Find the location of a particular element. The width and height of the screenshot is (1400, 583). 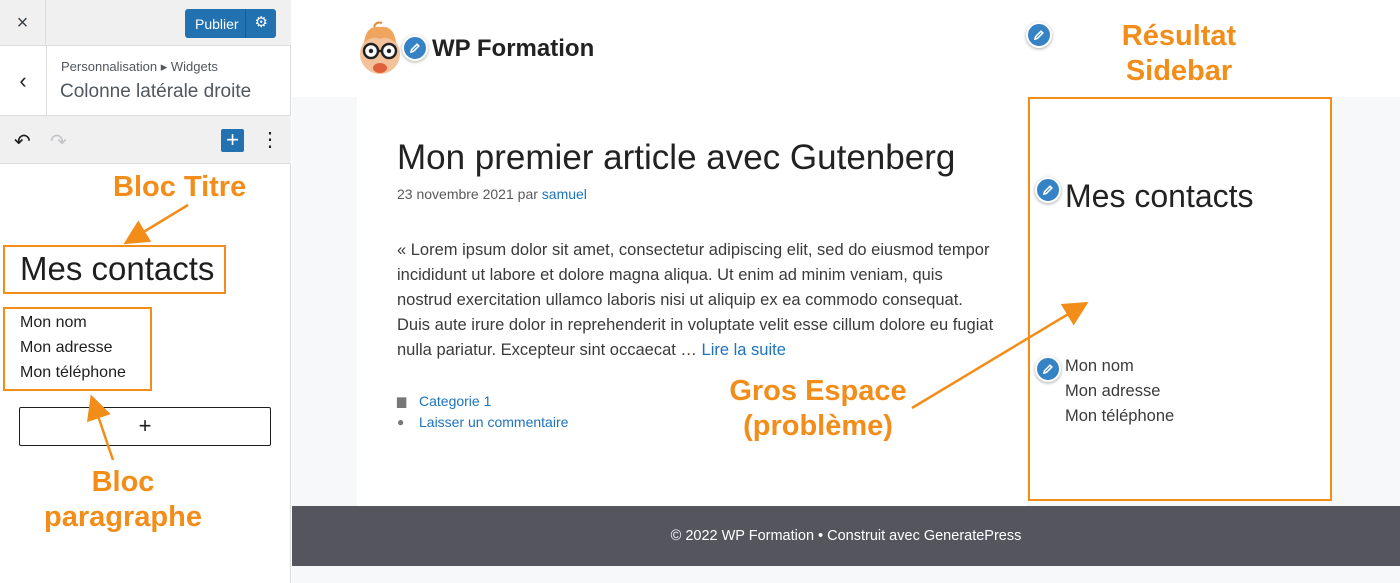

widget-line: Mon nom is located at coordinates (1099, 366).